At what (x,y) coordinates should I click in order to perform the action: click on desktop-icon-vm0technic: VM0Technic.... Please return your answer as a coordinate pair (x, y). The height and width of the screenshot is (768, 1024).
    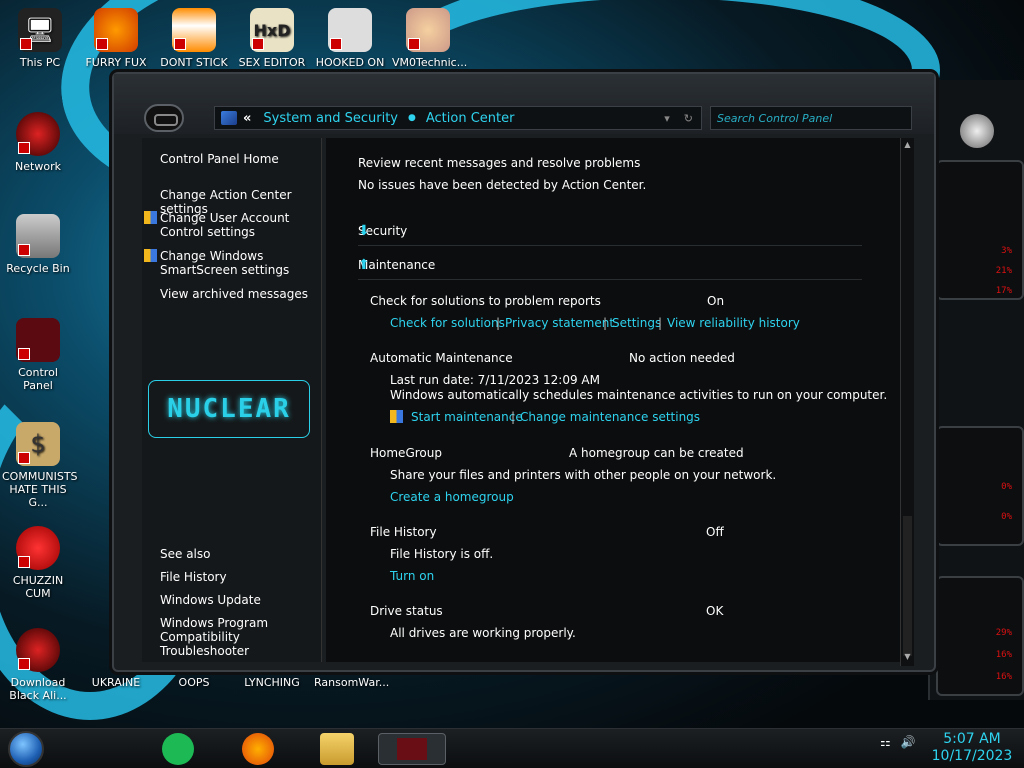
    Looking at the image, I should click on (429, 38).